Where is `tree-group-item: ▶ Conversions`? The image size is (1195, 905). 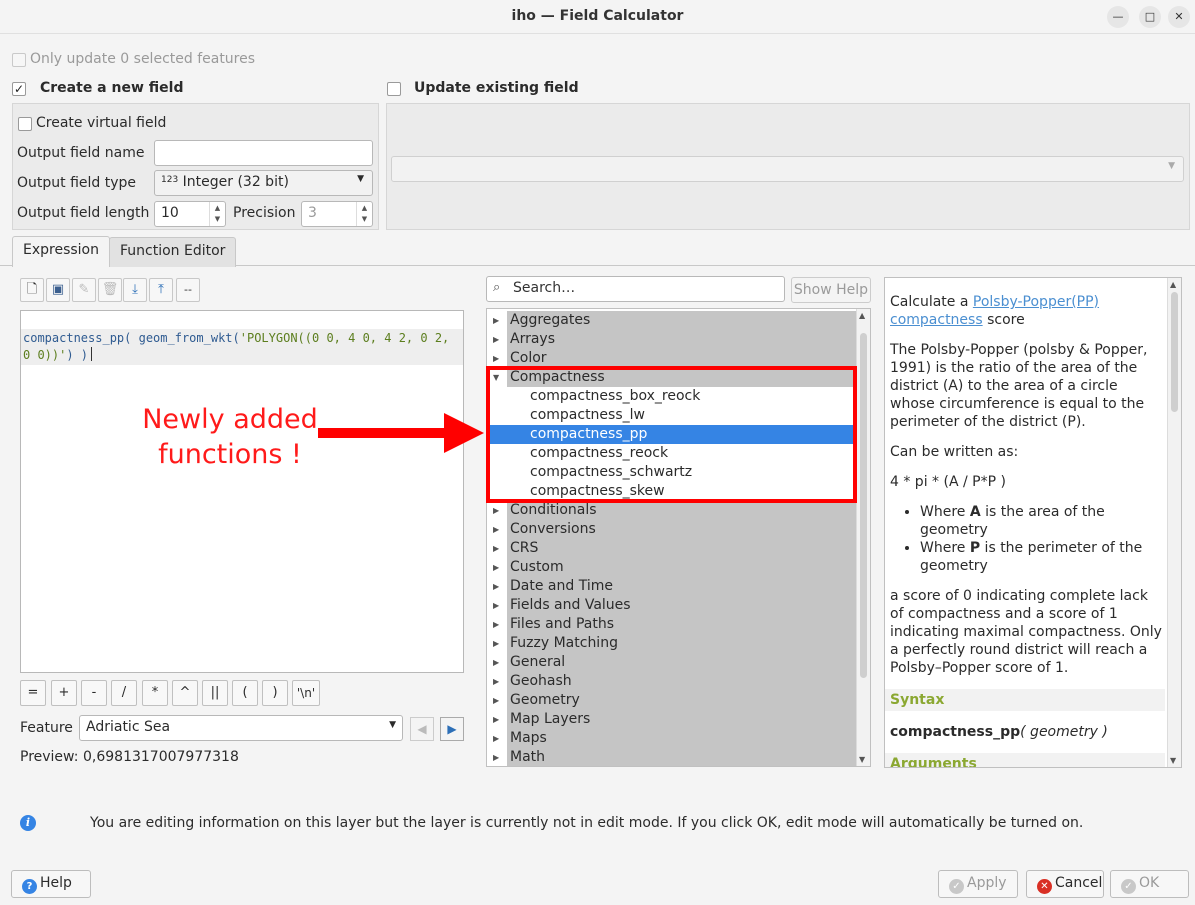
tree-group-item: ▶ Conversions is located at coordinates (672, 529).